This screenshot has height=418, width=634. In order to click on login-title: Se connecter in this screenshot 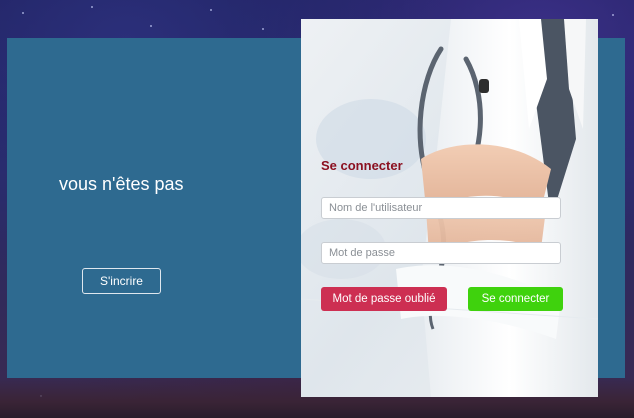, I will do `click(362, 165)`.